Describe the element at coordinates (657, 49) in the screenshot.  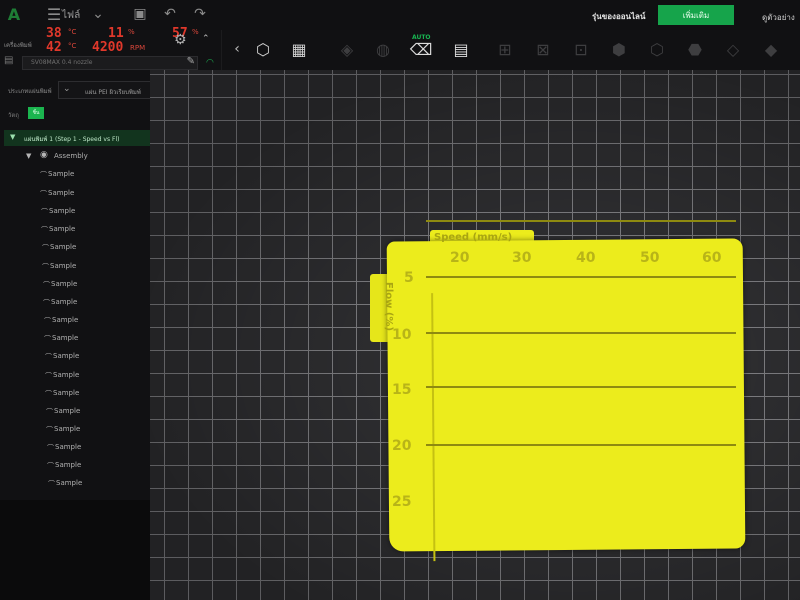
I see `cut-icon: ⬡` at that location.